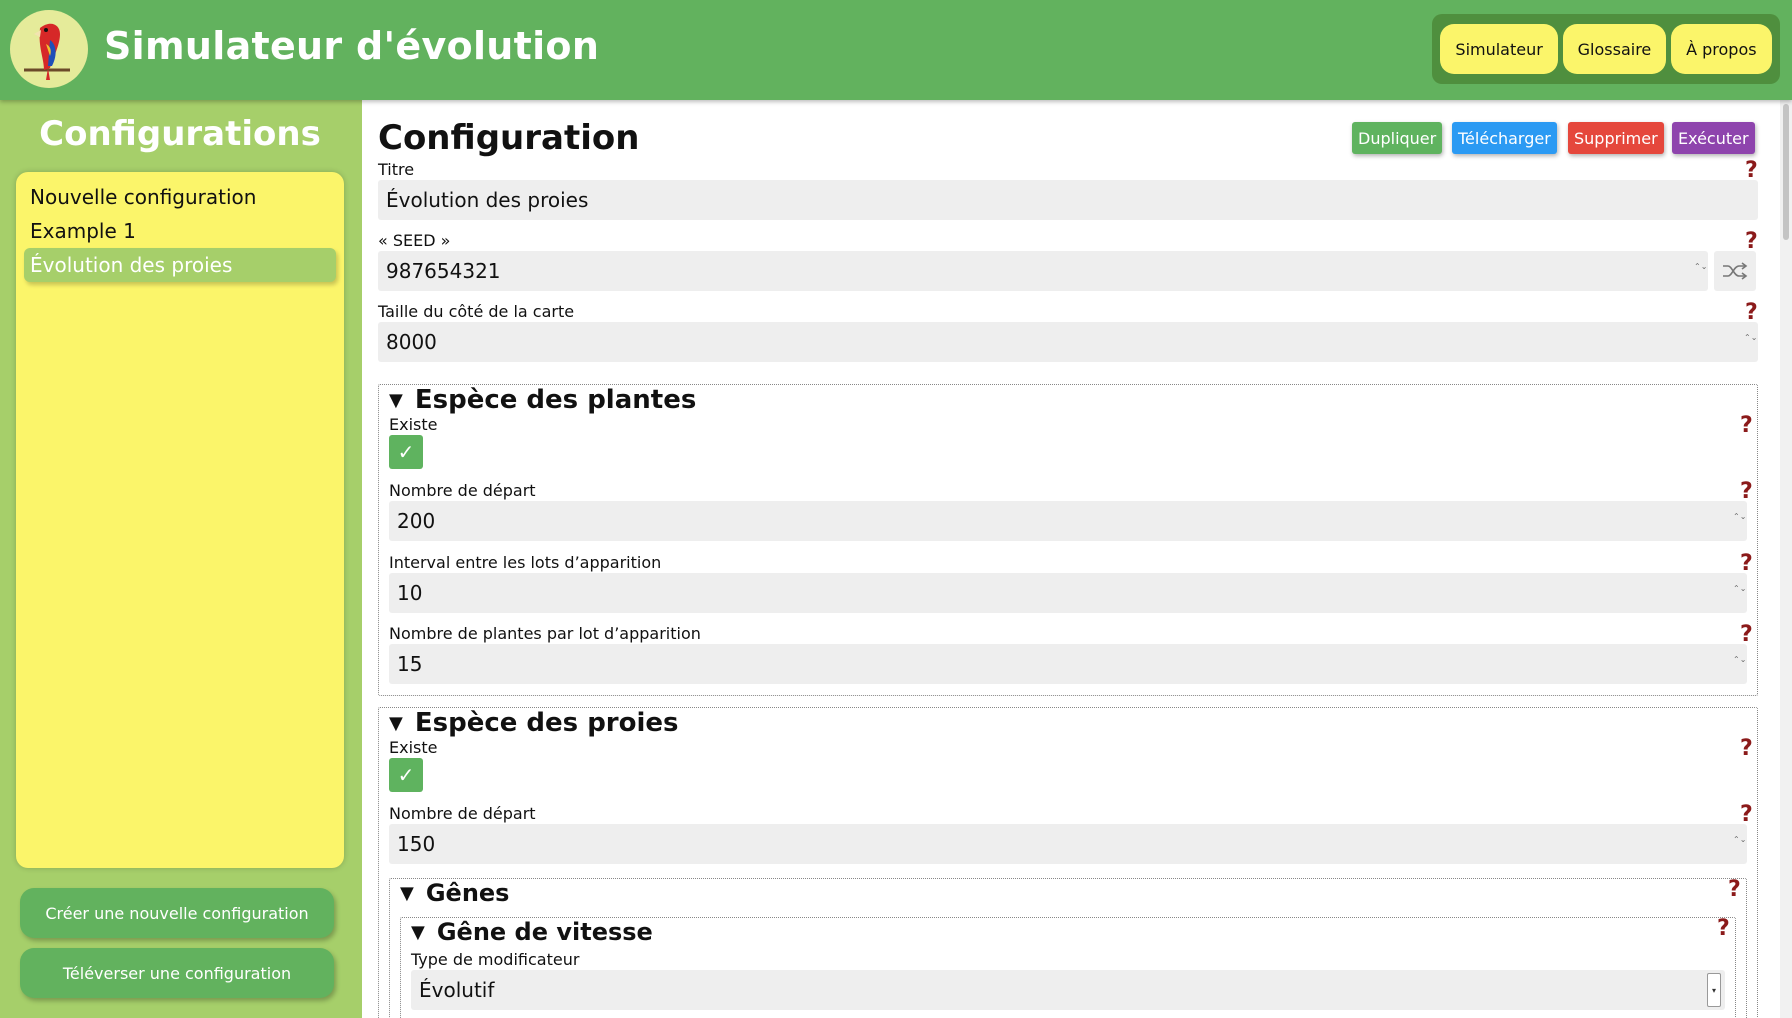 This screenshot has height=1018, width=1792. What do you see at coordinates (416, 844) in the screenshot?
I see `prey-start-count-value: 150` at bounding box center [416, 844].